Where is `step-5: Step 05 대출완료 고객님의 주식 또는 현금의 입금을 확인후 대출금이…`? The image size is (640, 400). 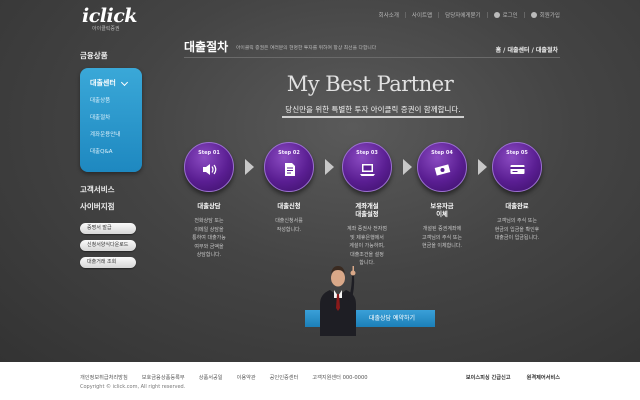 step-5: Step 05 대출완료 고객님의 주식 또는 현금의 입금을 확인후 대출금이… is located at coordinates (517, 192).